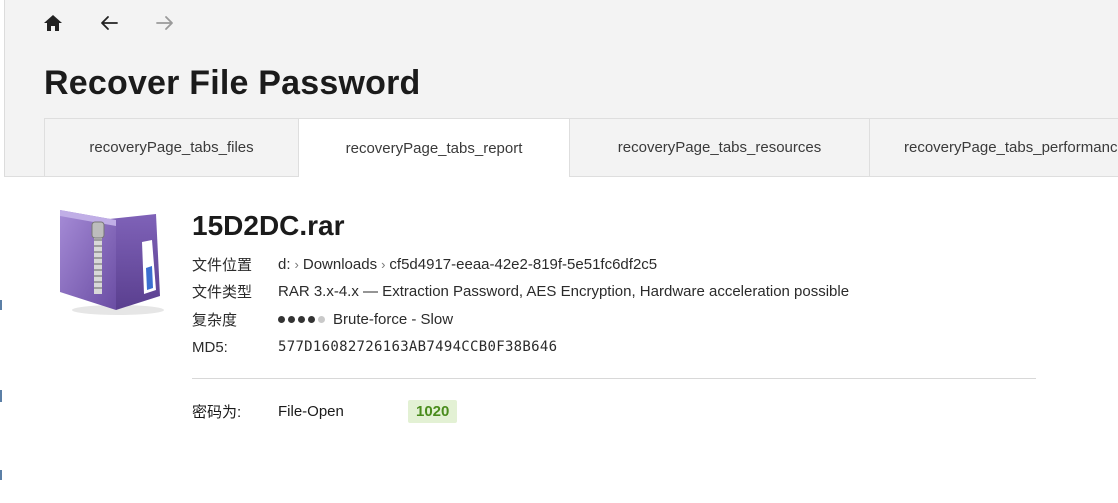  I want to click on password-value-badge: 1020, so click(433, 411).